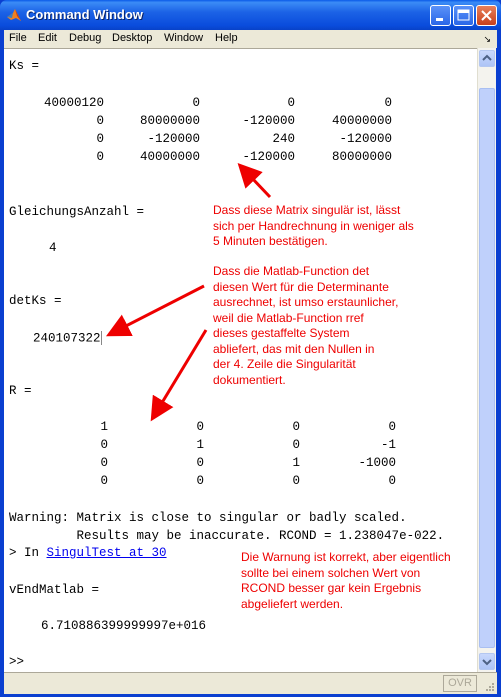 This screenshot has height=697, width=501. What do you see at coordinates (487, 368) in the screenshot?
I see `scroll-thumb` at bounding box center [487, 368].